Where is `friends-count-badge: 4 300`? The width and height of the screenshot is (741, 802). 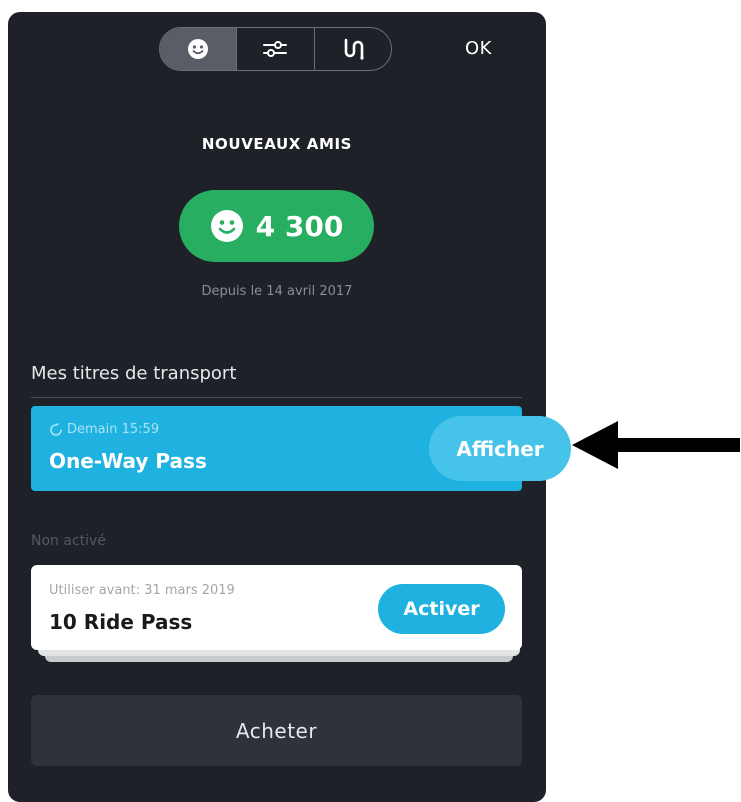
friends-count-badge: 4 300 is located at coordinates (276, 226).